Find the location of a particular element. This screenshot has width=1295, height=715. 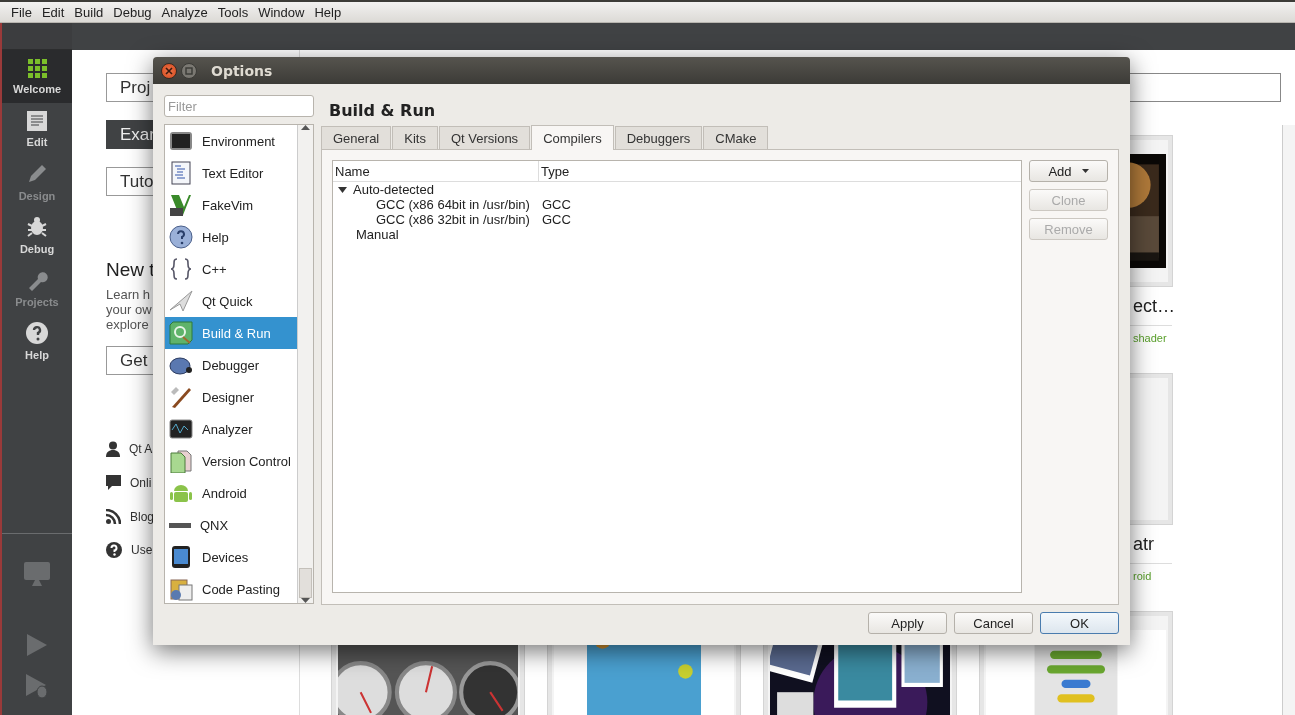

menu-item: Tools is located at coordinates (233, 12).